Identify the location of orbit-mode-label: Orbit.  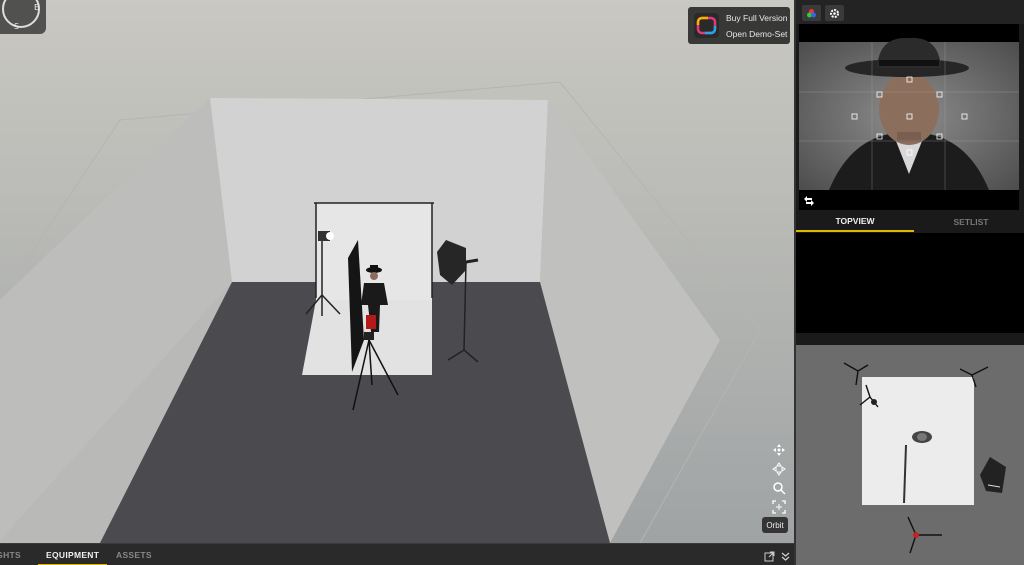
(775, 525).